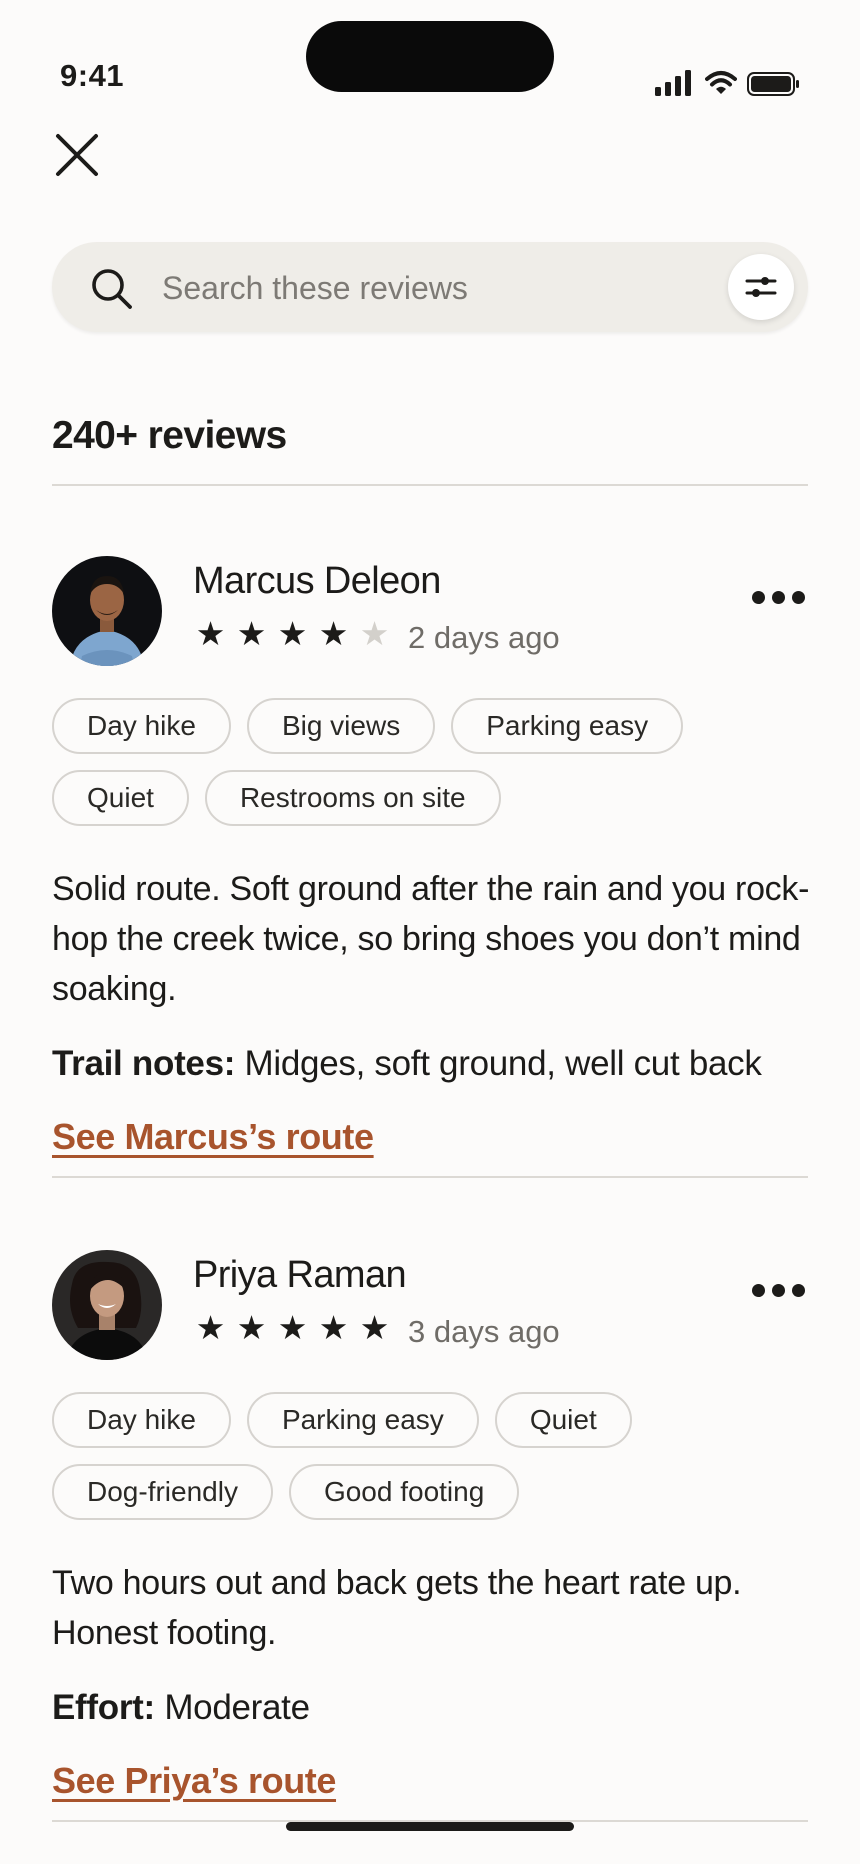  Describe the element at coordinates (673, 83) in the screenshot. I see `cellular-signal-icon` at that location.